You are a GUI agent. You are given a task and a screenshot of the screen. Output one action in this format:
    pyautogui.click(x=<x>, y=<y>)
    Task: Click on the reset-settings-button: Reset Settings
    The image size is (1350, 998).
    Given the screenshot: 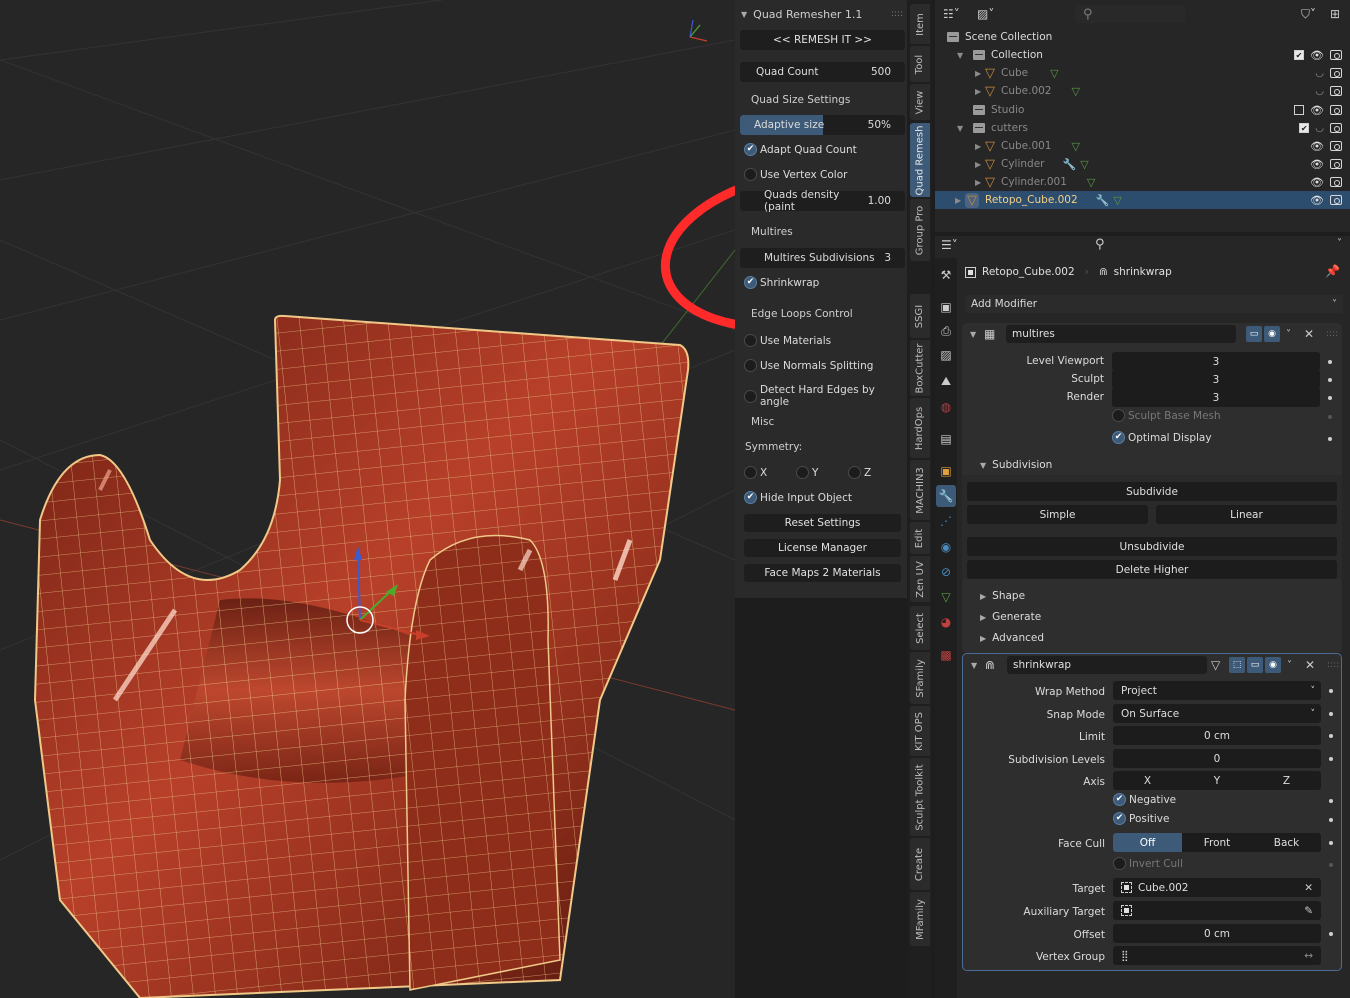 What is the action you would take?
    pyautogui.click(x=822, y=523)
    